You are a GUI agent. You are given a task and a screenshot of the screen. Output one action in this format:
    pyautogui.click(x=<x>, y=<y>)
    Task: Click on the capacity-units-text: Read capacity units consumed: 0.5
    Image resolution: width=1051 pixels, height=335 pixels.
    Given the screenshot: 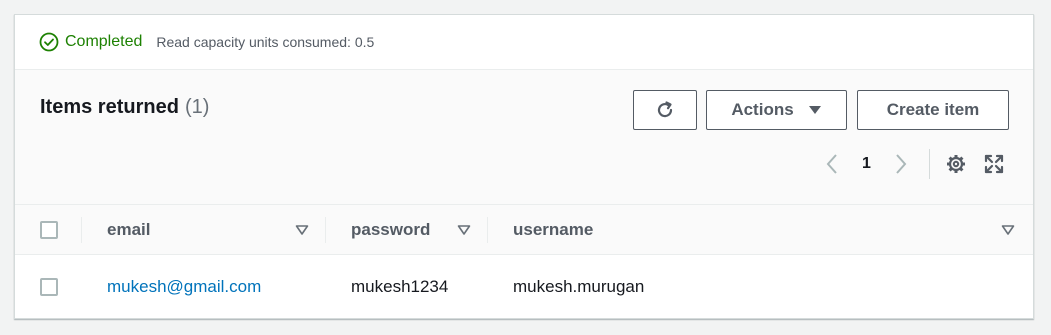 What is the action you would take?
    pyautogui.click(x=265, y=42)
    